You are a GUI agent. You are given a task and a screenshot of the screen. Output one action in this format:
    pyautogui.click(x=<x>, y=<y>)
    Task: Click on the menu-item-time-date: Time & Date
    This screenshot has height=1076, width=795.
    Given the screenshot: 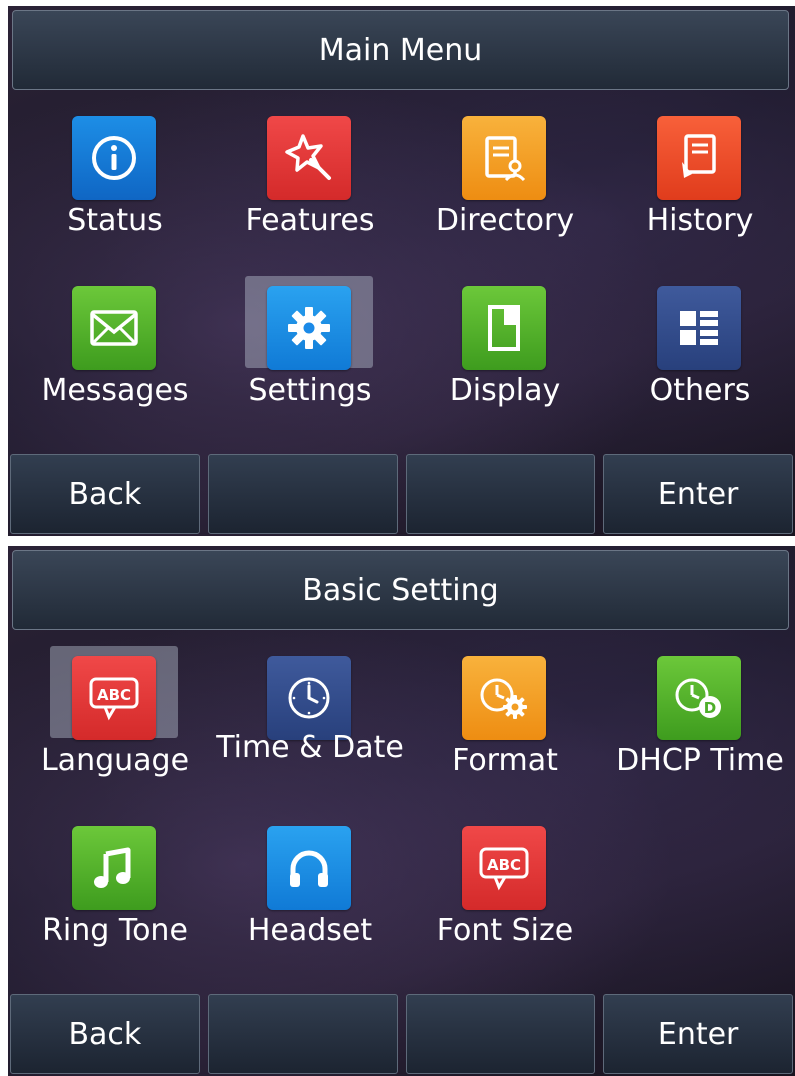 What is the action you would take?
    pyautogui.click(x=310, y=718)
    